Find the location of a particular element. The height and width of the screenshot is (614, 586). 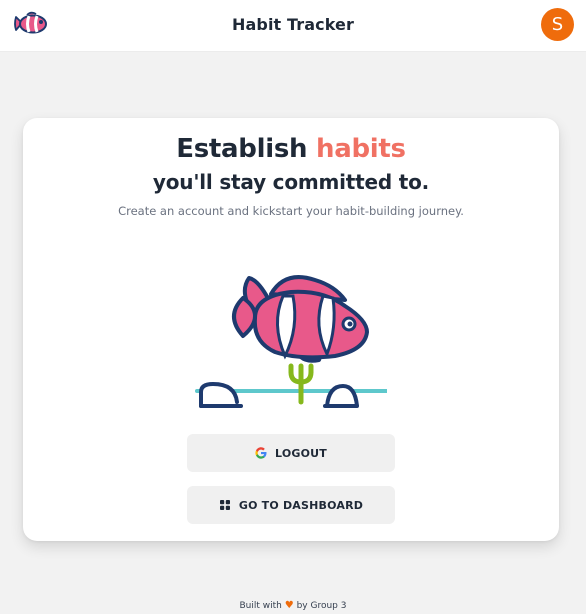

footer: Built with ♥ by Group 3 is located at coordinates (293, 605).